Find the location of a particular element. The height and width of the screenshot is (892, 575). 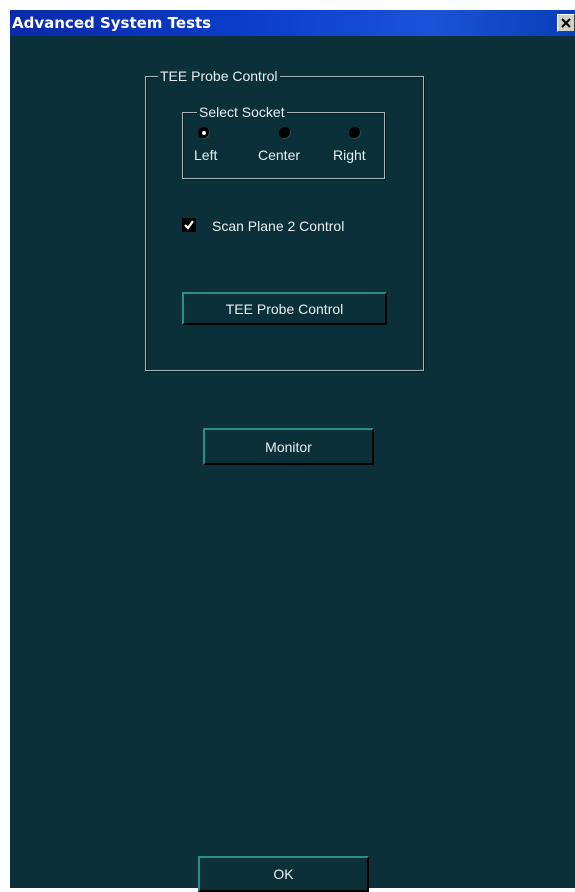

ok-button: OK is located at coordinates (283, 874).